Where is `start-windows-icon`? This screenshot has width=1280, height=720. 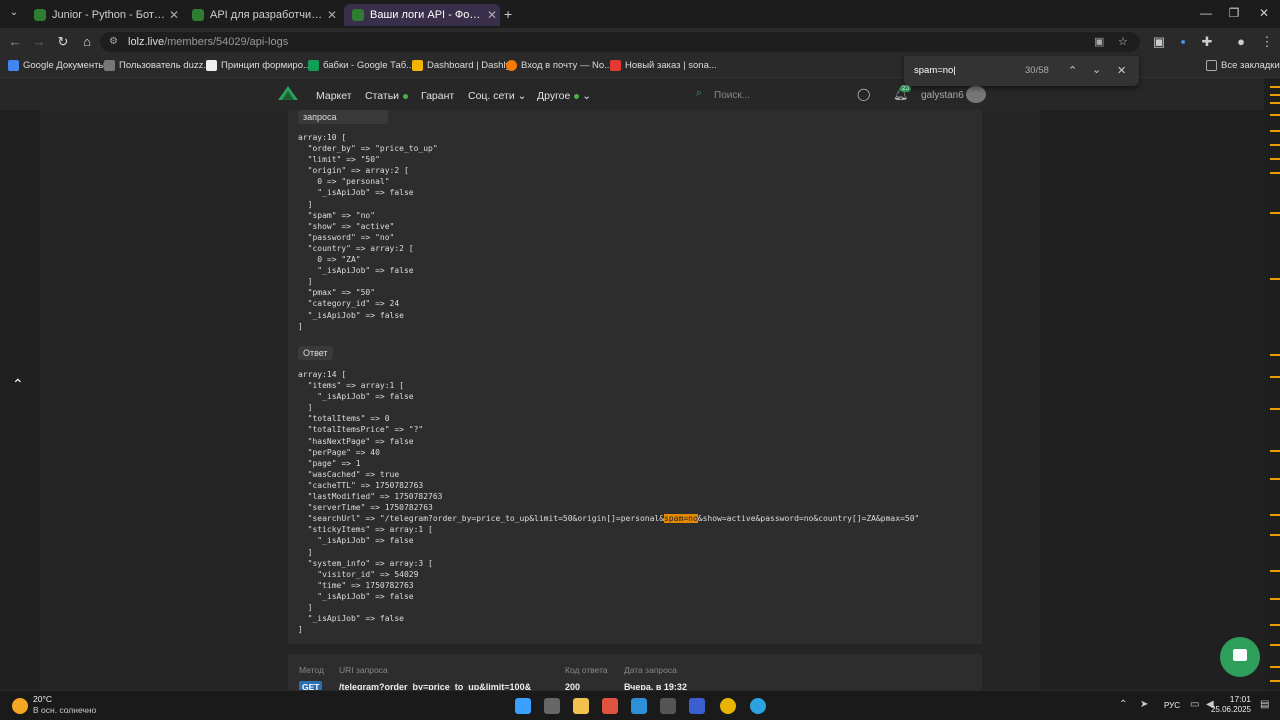
start-windows-icon is located at coordinates (523, 706).